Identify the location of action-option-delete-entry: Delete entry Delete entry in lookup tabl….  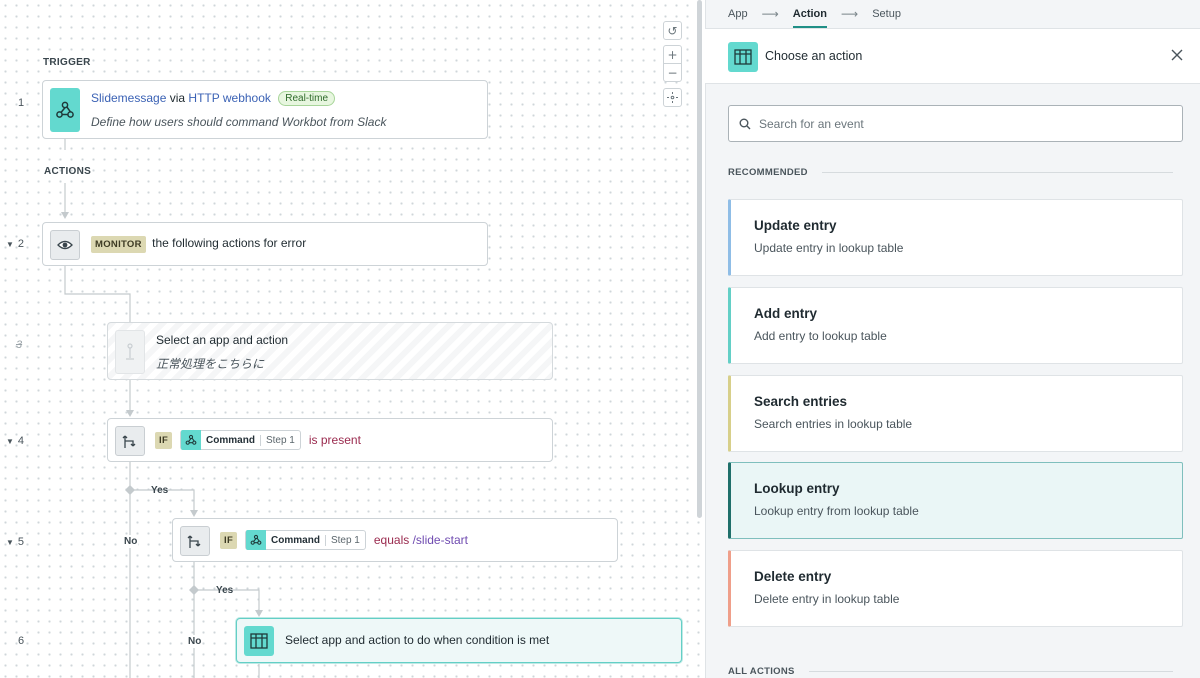
(955, 588).